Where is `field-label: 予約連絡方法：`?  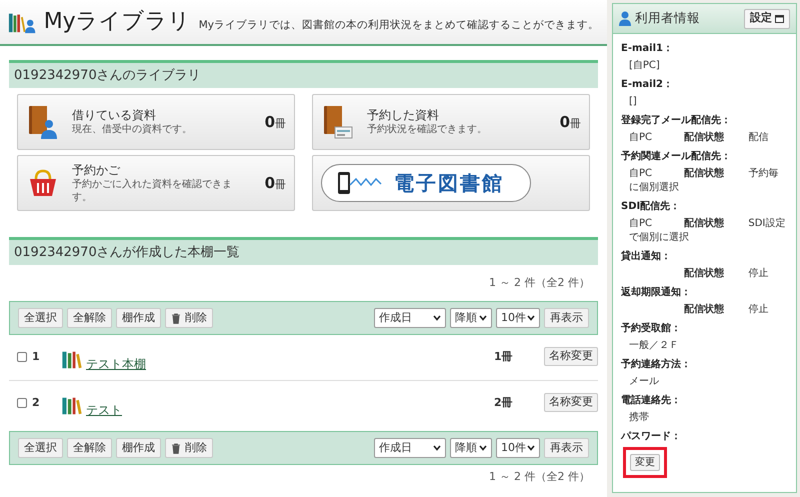 field-label: 予約連絡方法： is located at coordinates (656, 365).